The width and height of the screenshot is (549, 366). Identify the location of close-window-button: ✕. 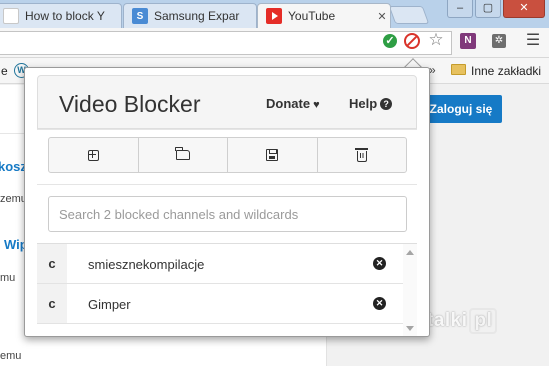
(524, 9).